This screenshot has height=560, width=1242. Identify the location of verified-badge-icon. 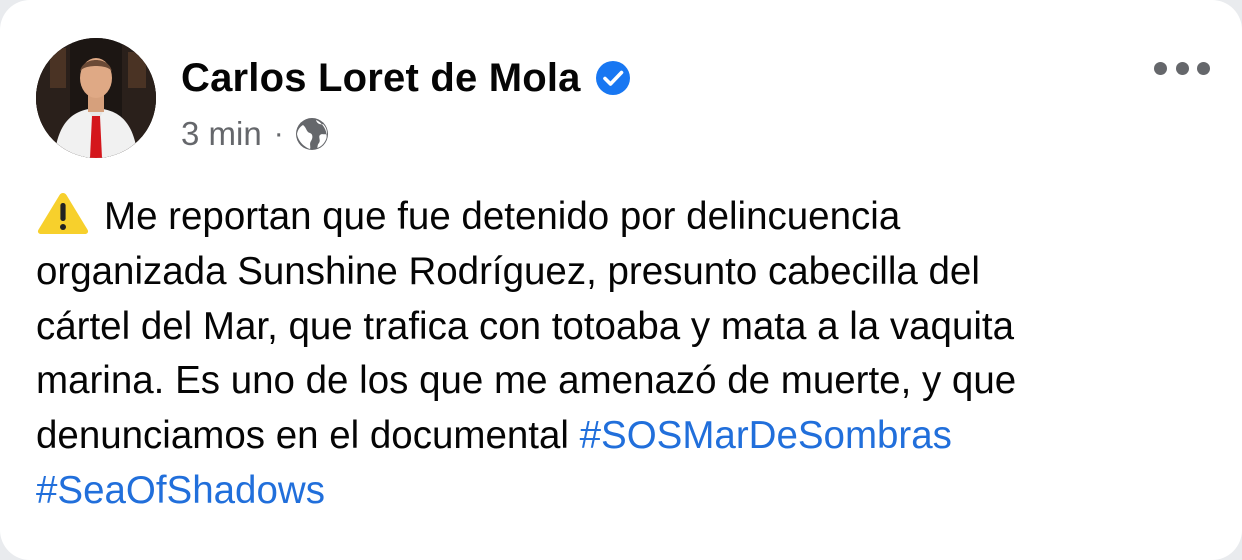
(613, 78).